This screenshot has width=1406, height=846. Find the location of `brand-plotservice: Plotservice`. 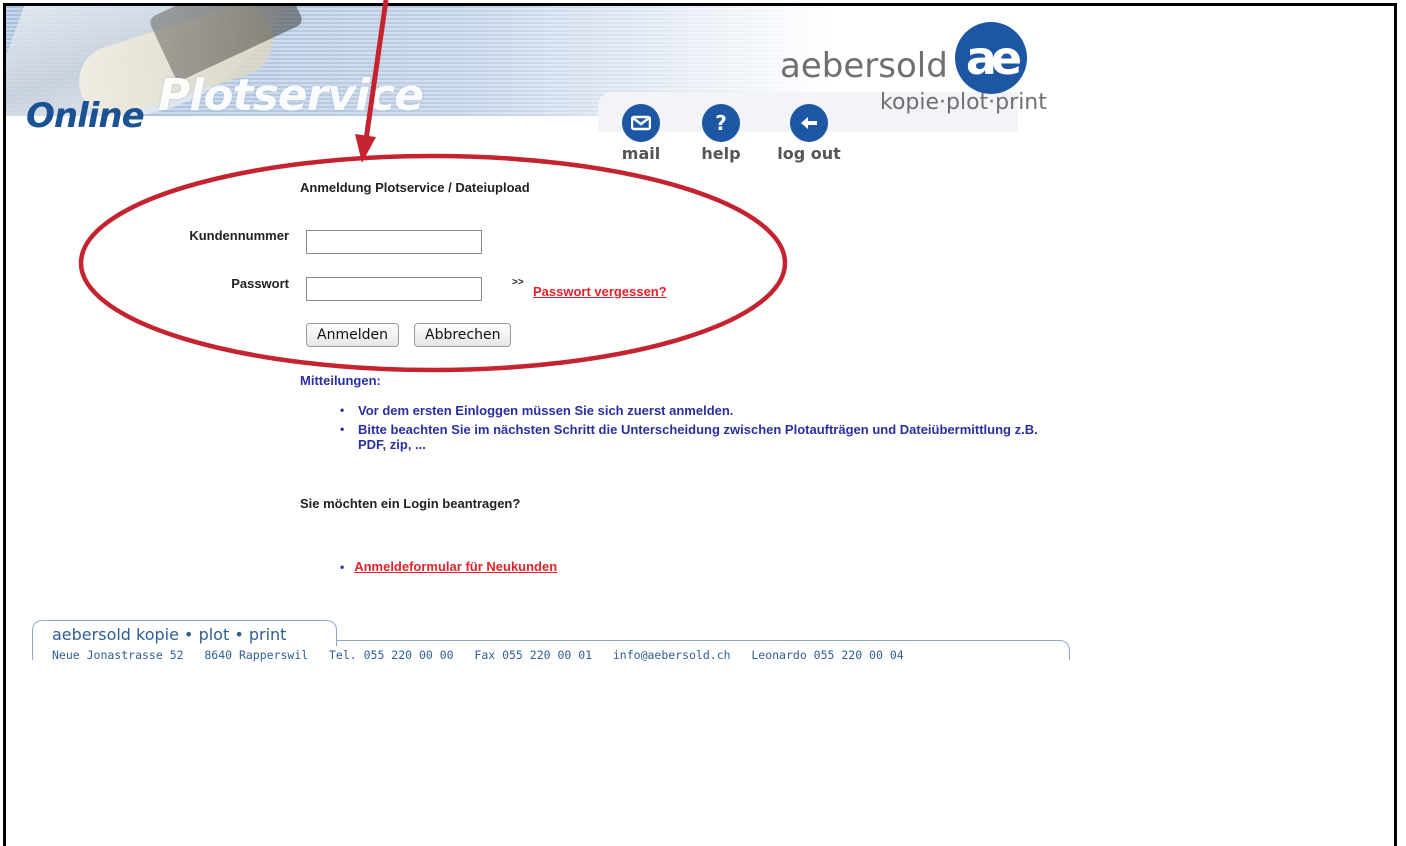

brand-plotservice: Plotservice is located at coordinates (291, 95).